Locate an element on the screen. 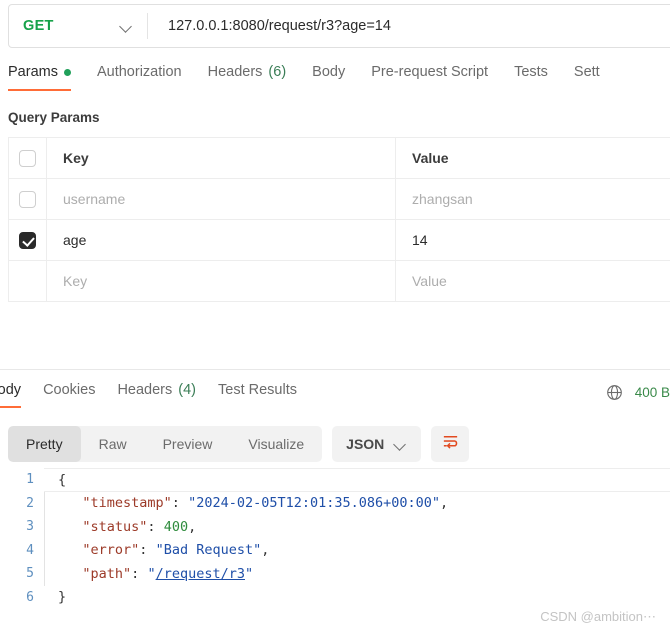  chevron-down-icon is located at coordinates (126, 26).